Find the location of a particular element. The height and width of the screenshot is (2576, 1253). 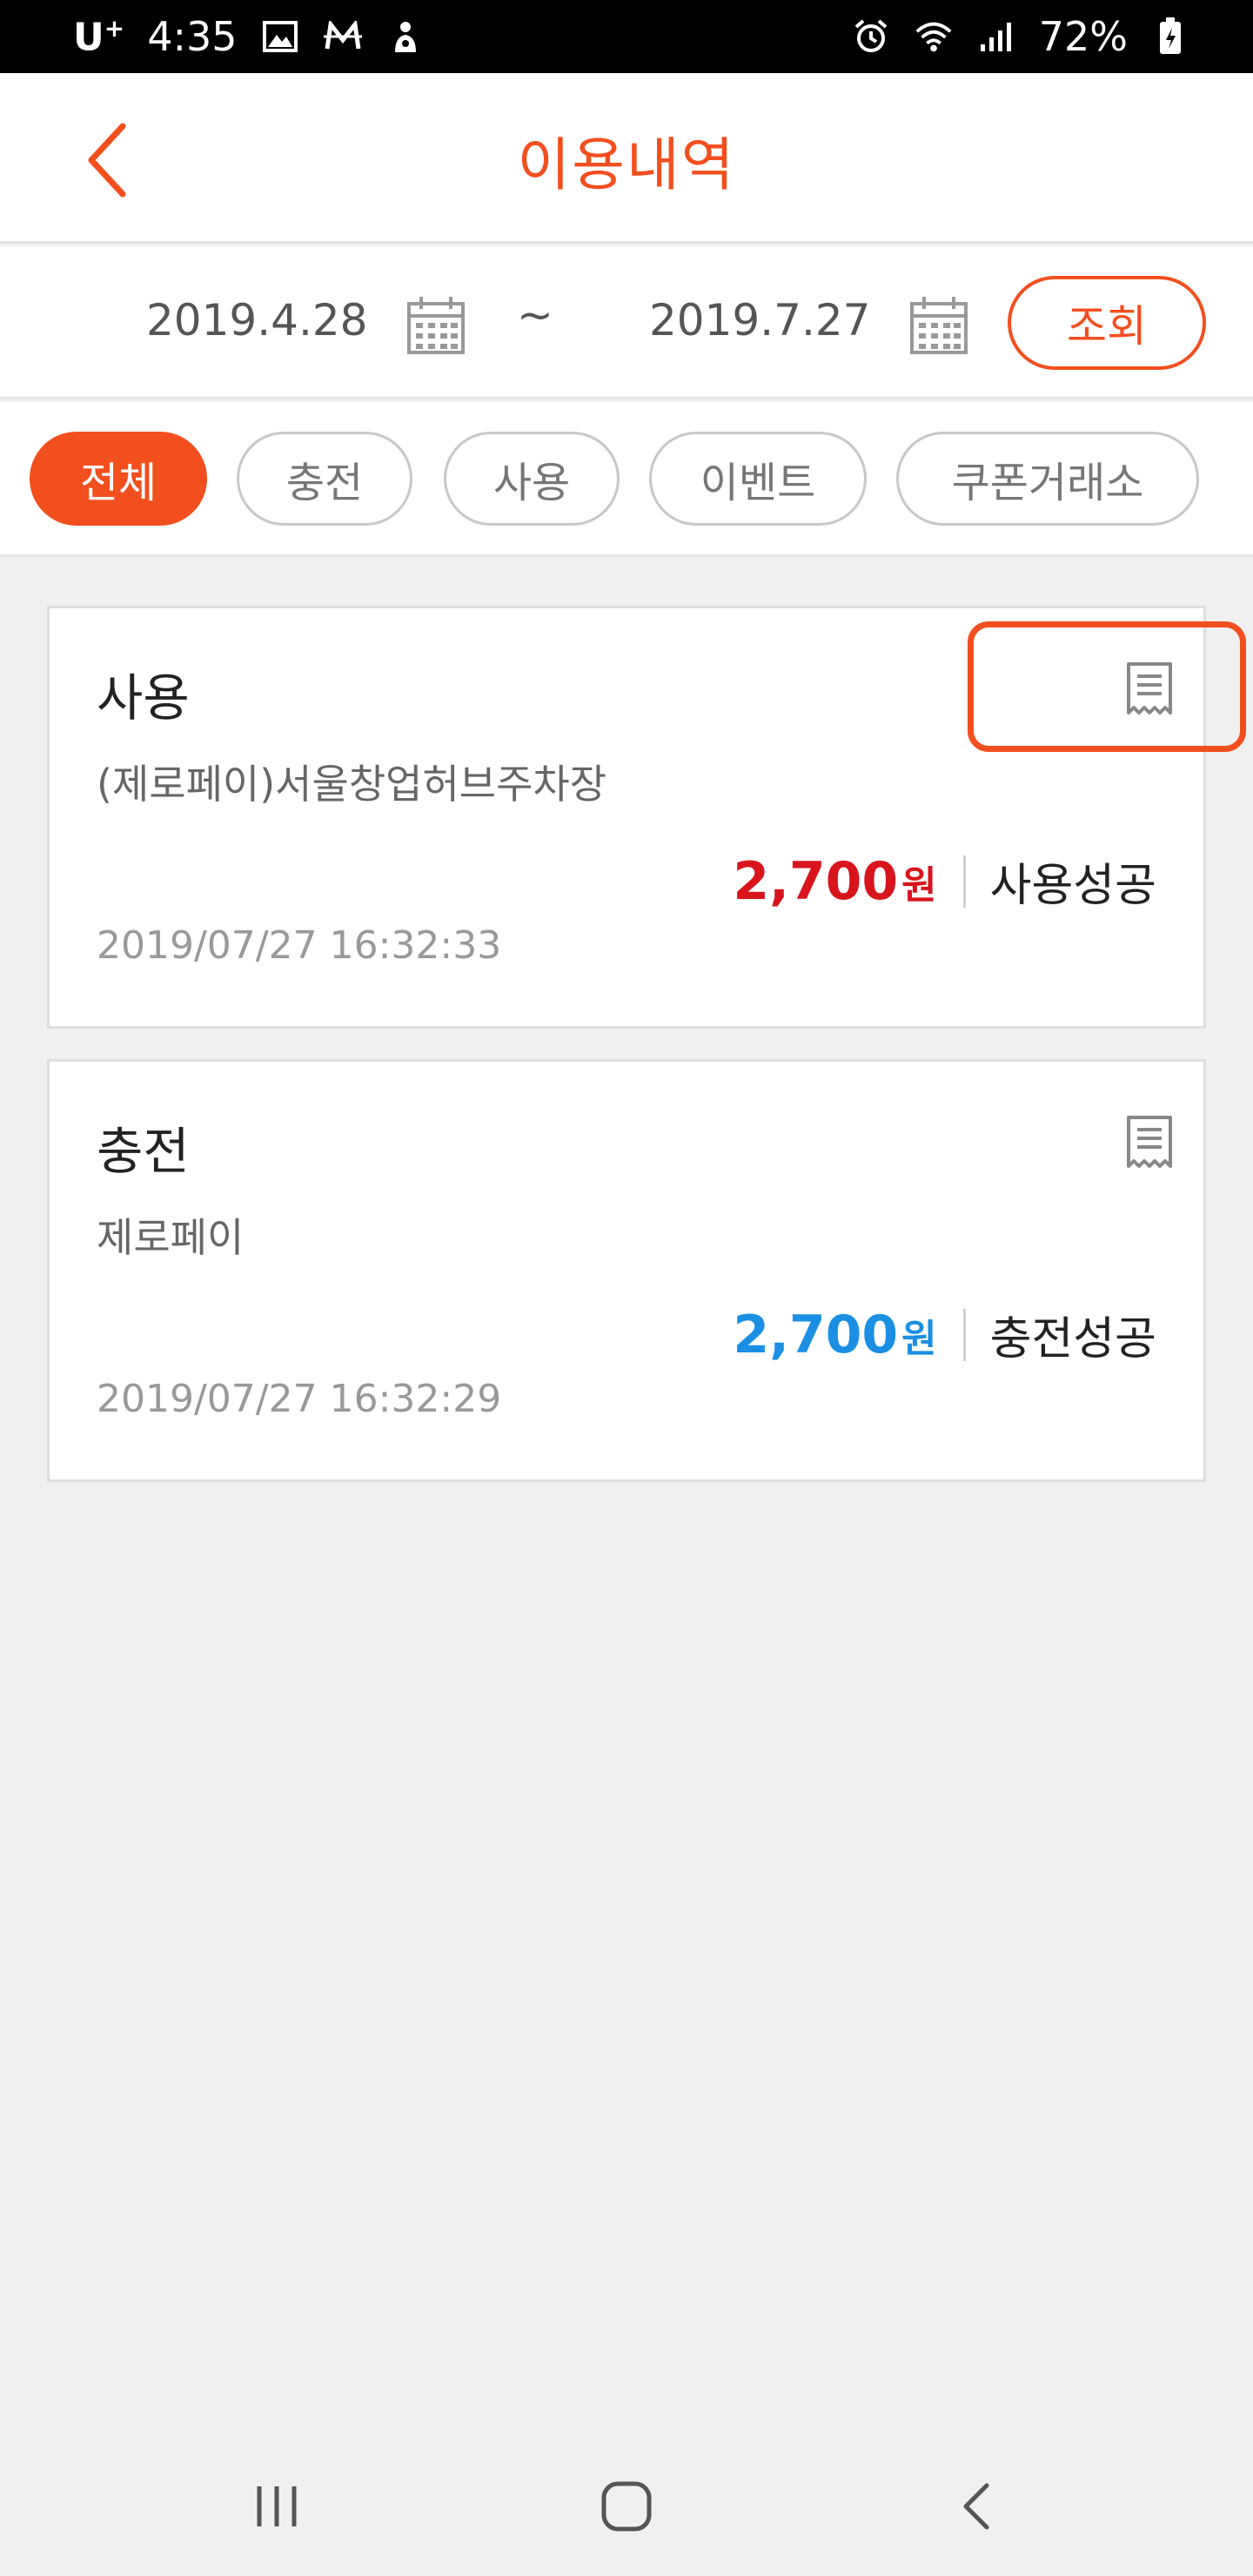

battery-icon is located at coordinates (1170, 37).